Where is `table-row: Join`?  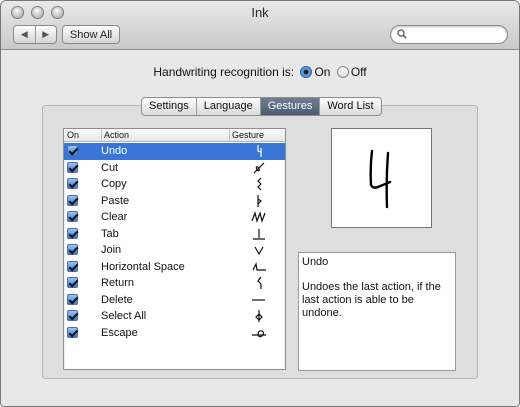
table-row: Join is located at coordinates (174, 250).